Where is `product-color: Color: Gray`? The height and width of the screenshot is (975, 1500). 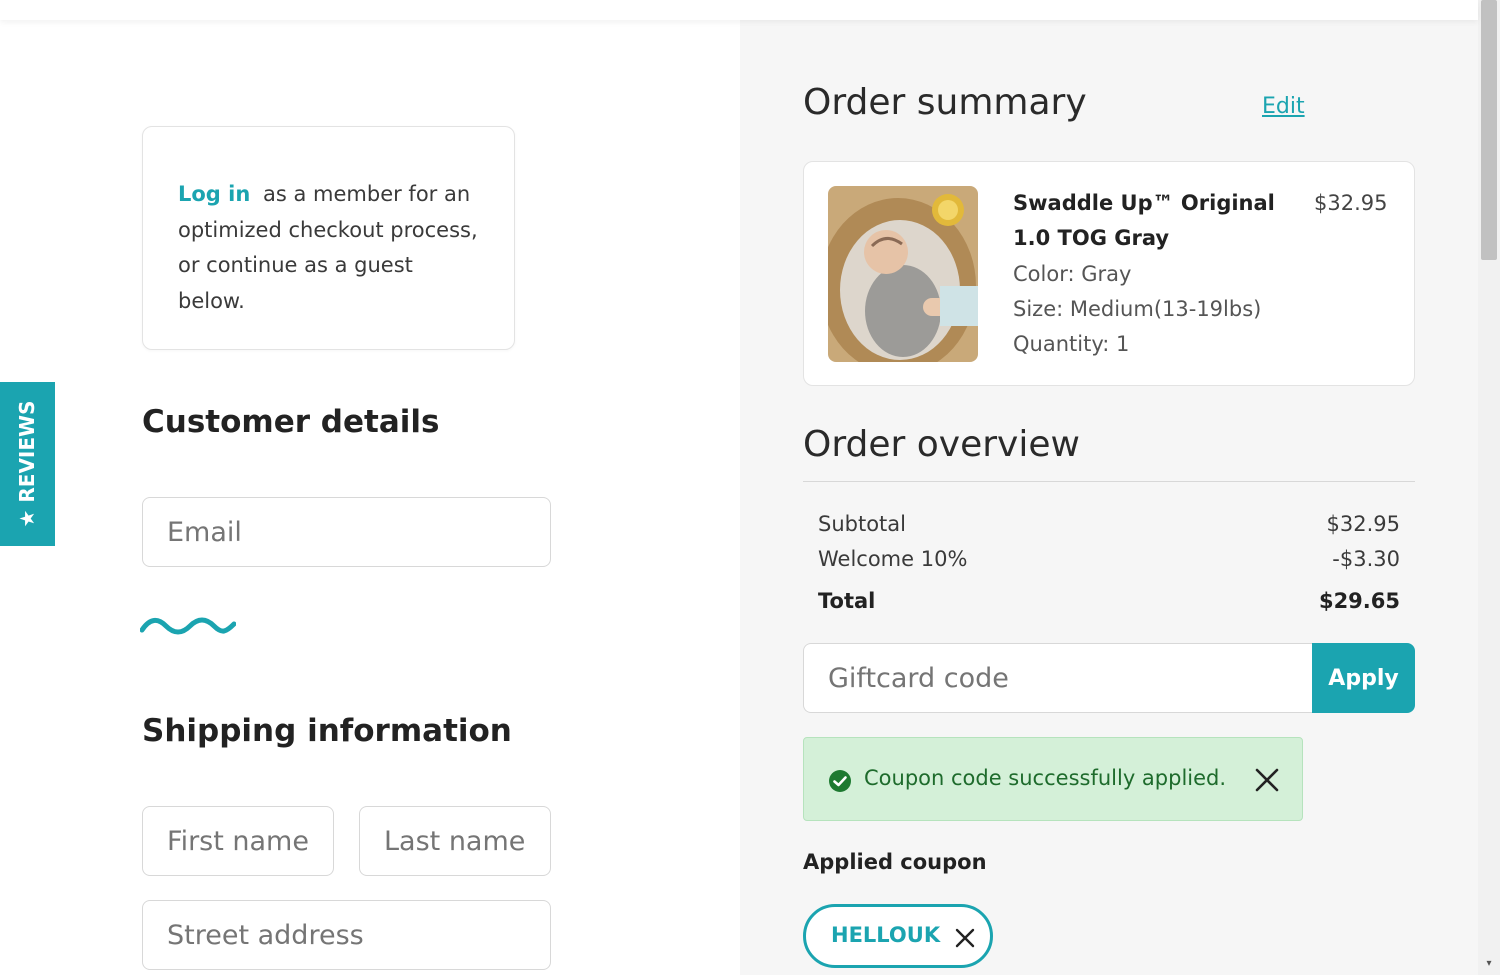
product-color: Color: Gray is located at coordinates (1072, 274).